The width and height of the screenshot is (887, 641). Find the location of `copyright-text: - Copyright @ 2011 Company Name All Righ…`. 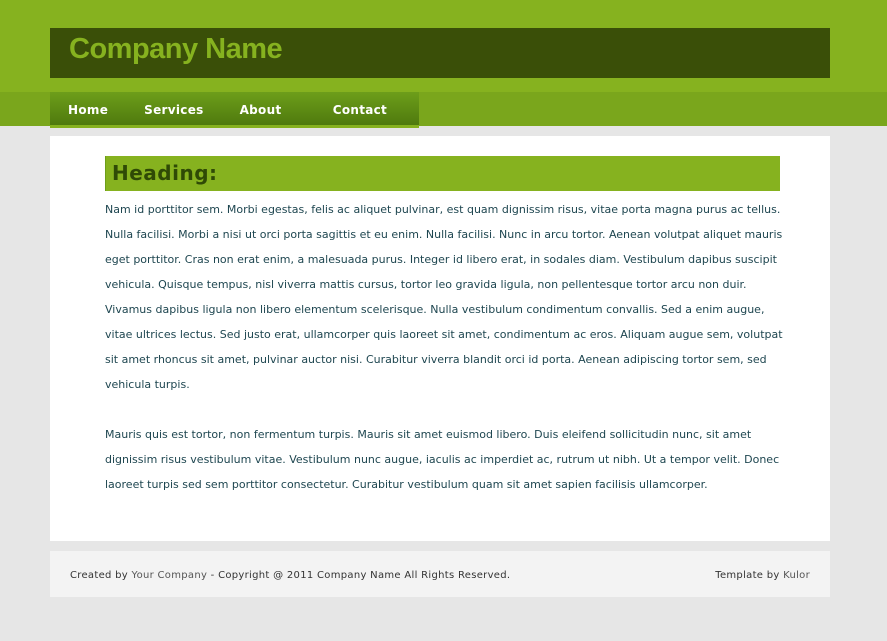

copyright-text: - Copyright @ 2011 Company Name All Righ… is located at coordinates (359, 575).